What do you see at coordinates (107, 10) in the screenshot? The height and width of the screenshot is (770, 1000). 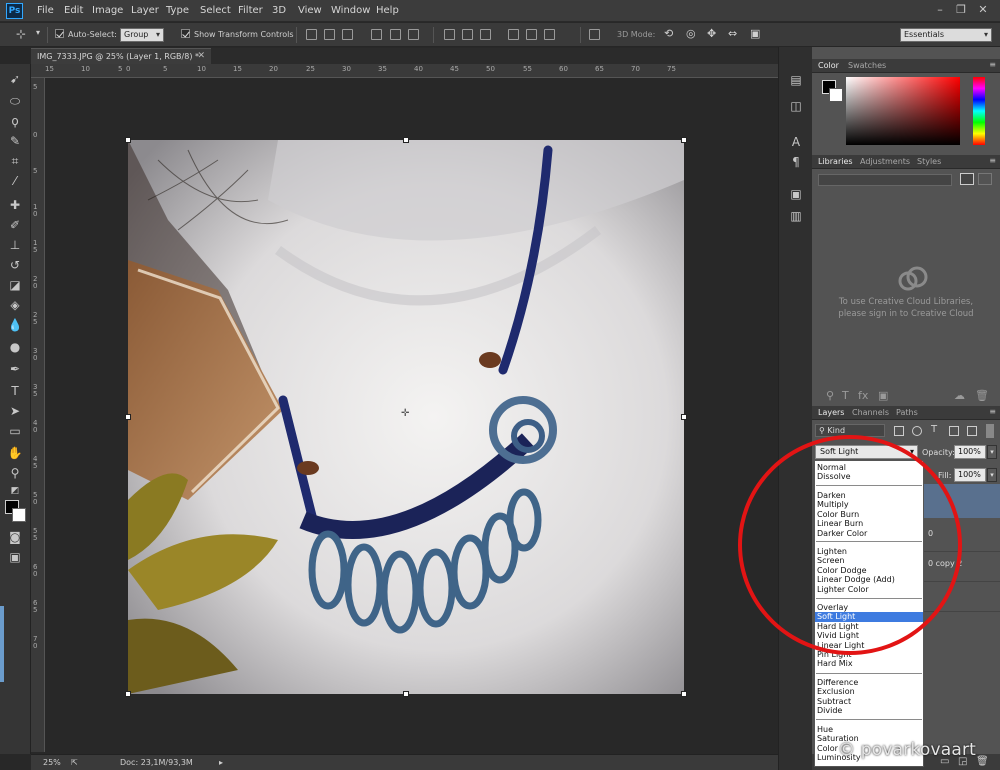 I see `menu-image: Image` at bounding box center [107, 10].